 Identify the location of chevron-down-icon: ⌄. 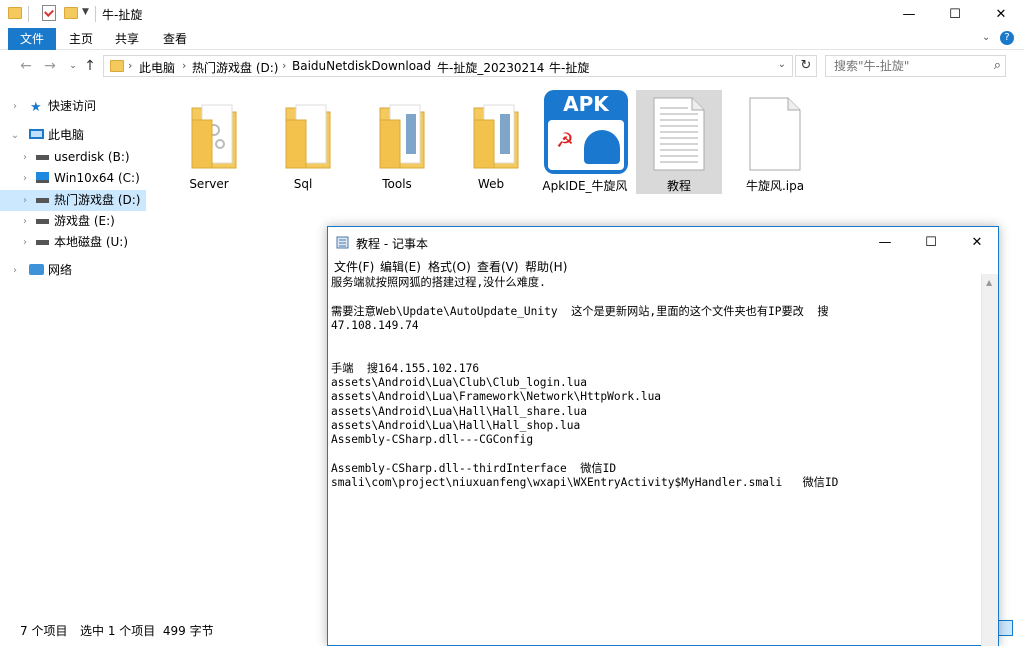
(15, 135).